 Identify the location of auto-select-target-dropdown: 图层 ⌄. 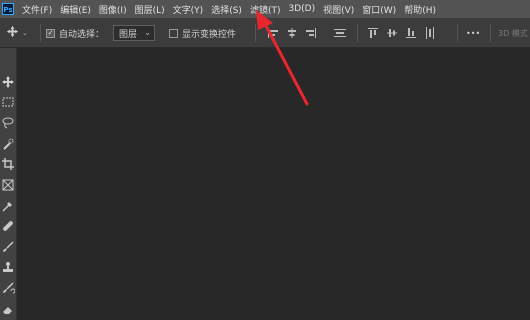
(134, 33).